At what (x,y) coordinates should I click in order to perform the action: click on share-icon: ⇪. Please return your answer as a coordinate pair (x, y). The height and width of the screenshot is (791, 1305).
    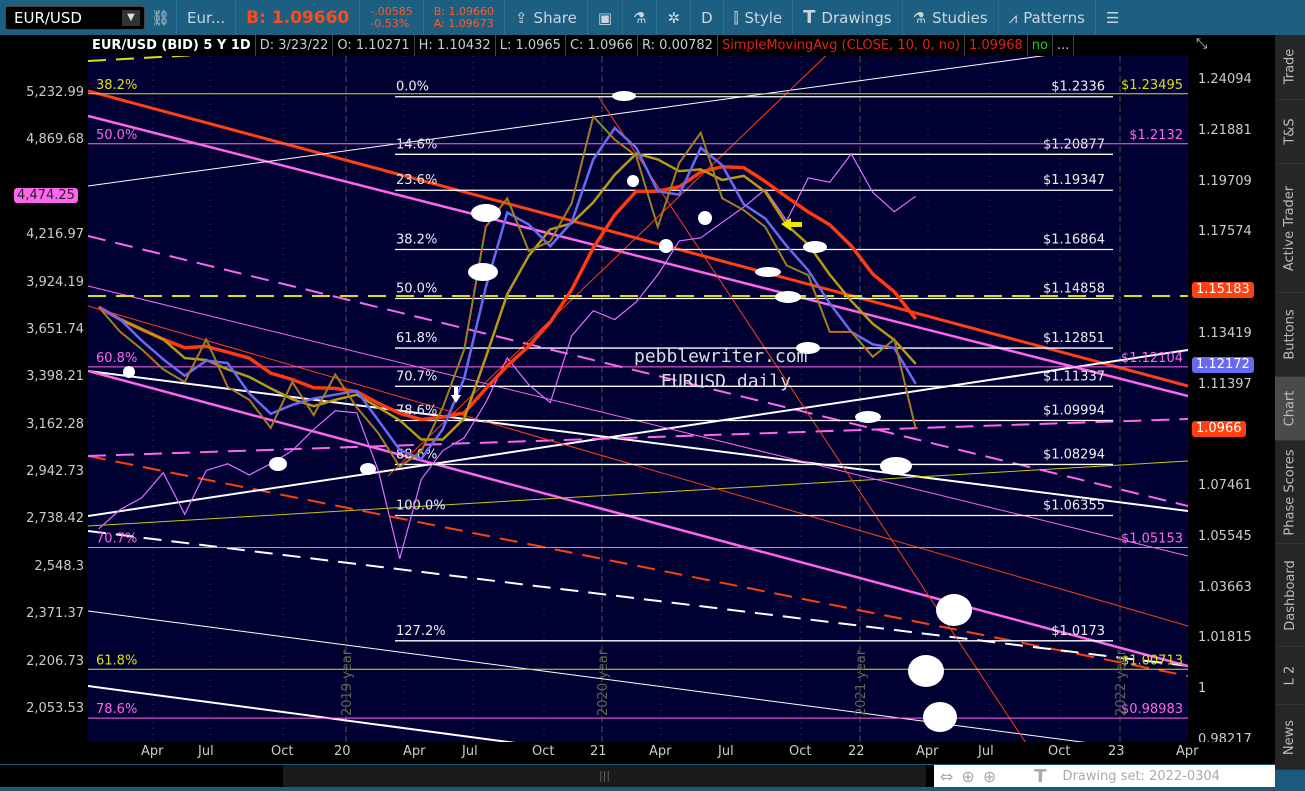
    Looking at the image, I should click on (521, 17).